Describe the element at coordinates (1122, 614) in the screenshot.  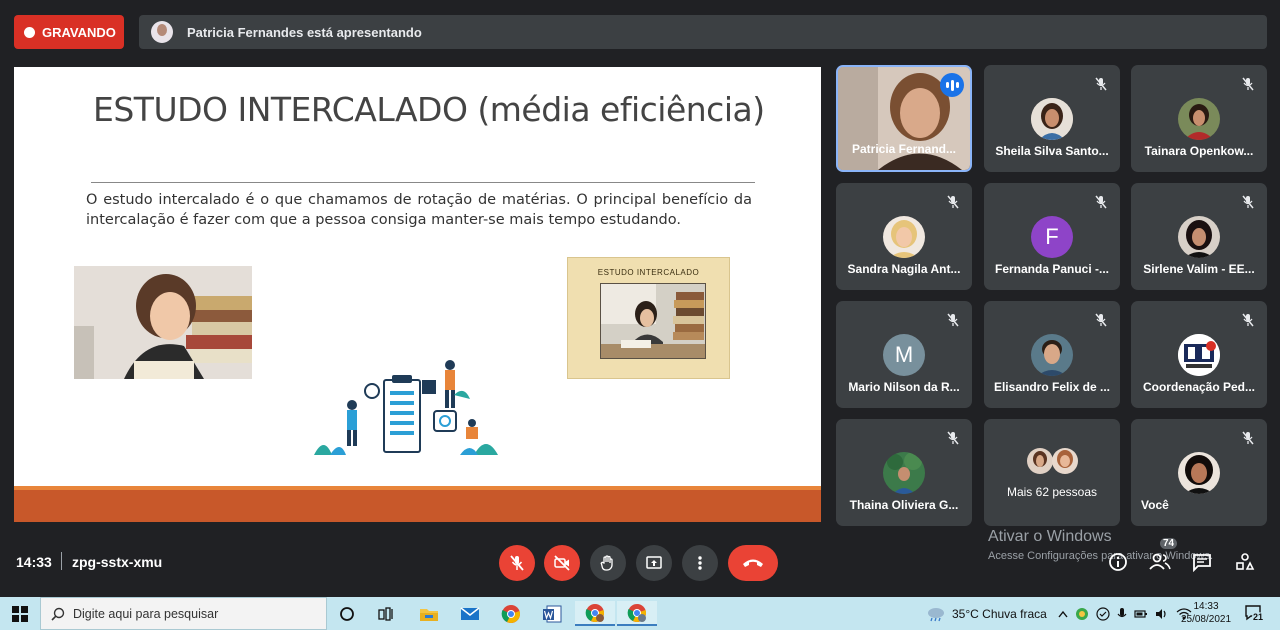
I see `microphone-icon` at that location.